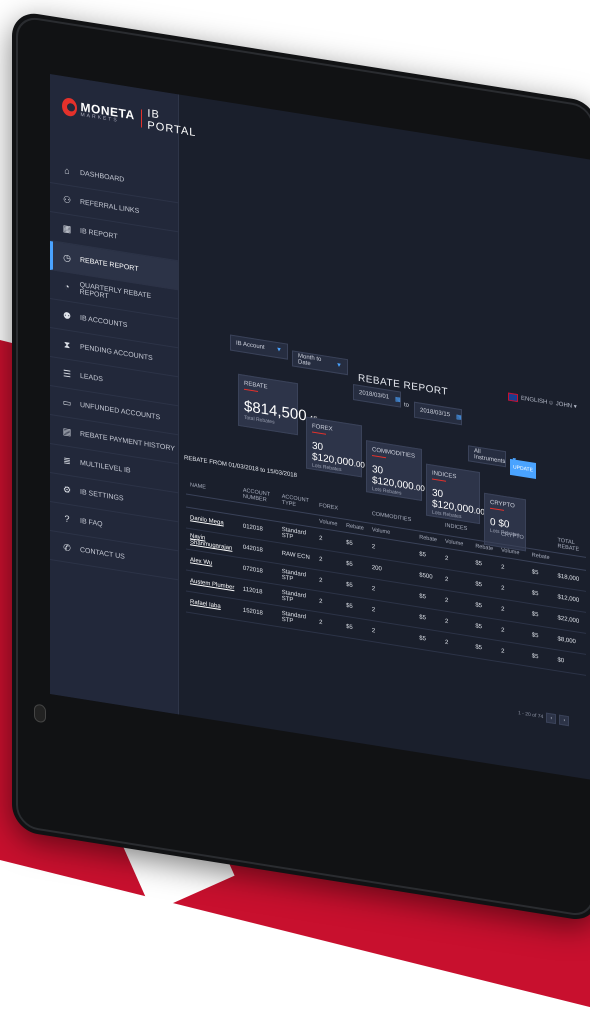 The width and height of the screenshot is (590, 1025). What do you see at coordinates (67, 547) in the screenshot?
I see `phone-icon: ✆` at bounding box center [67, 547].